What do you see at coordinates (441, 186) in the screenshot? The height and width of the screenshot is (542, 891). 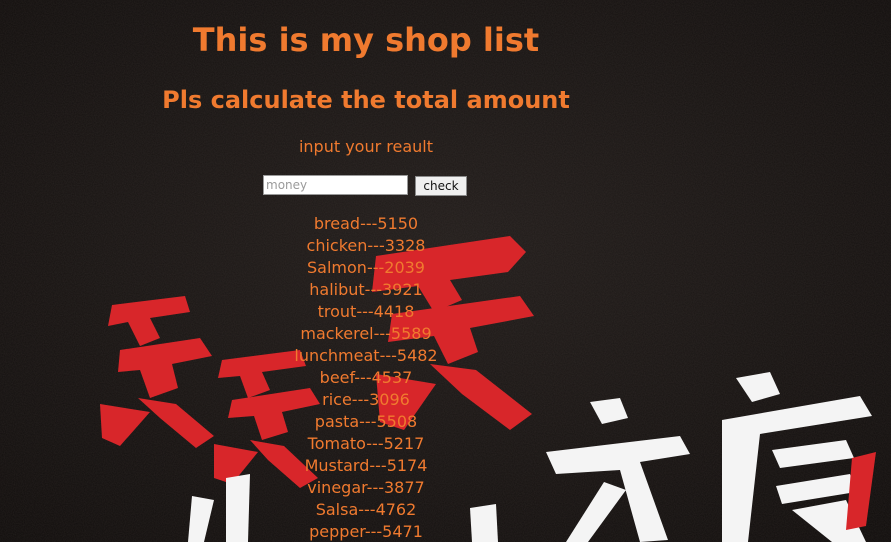 I see `check-button: check` at bounding box center [441, 186].